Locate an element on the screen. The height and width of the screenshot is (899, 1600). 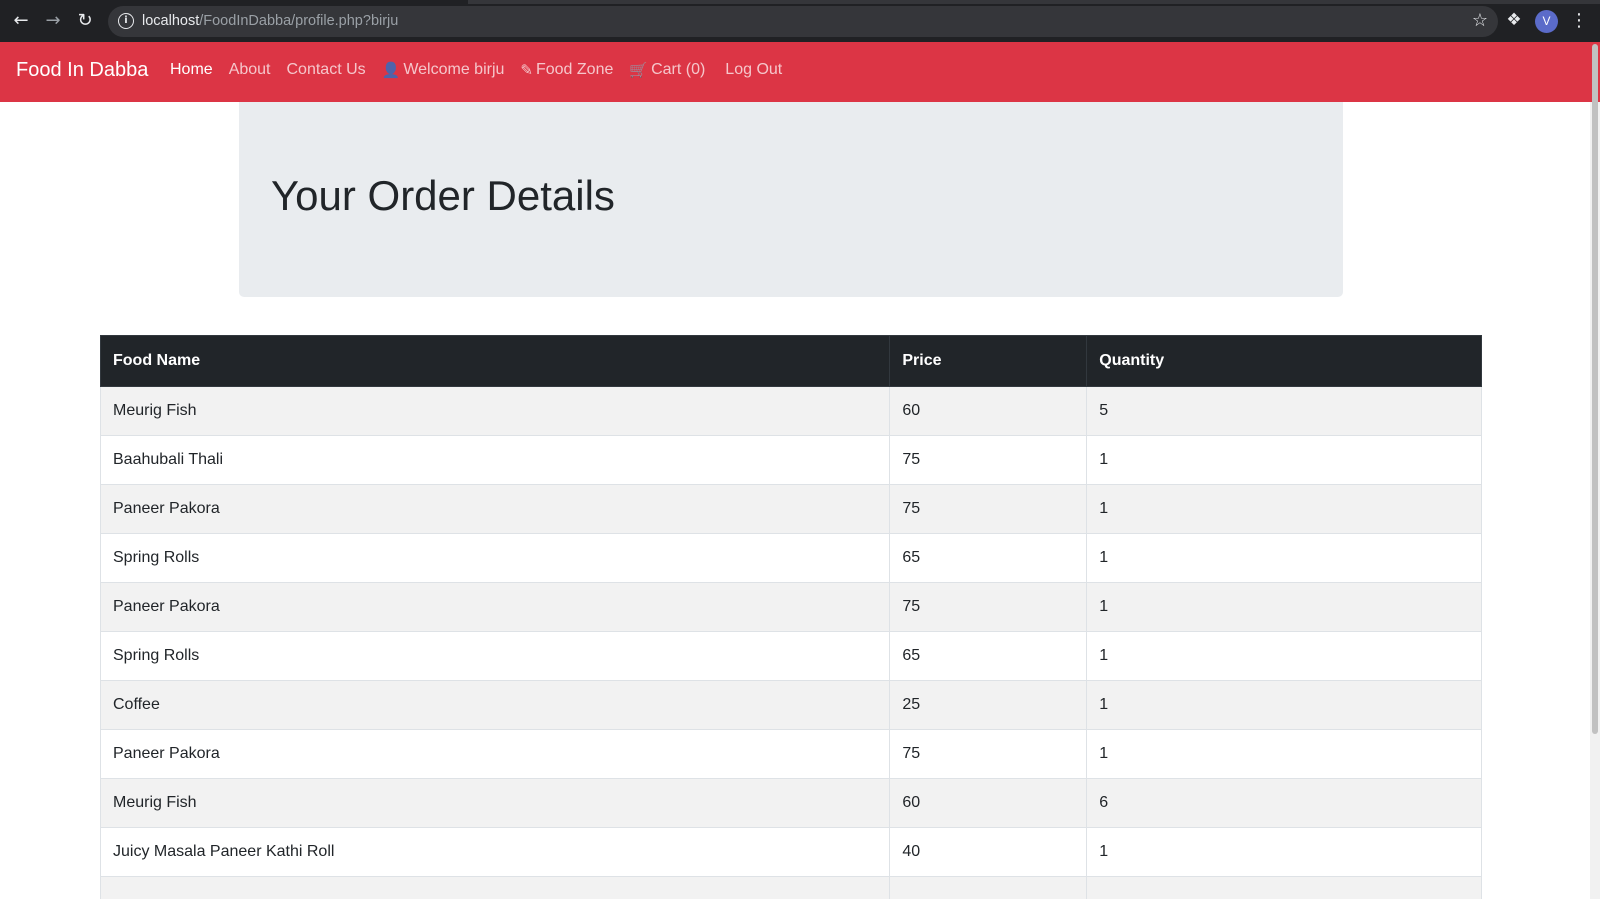
nav-log-out: Log Out is located at coordinates (753, 70).